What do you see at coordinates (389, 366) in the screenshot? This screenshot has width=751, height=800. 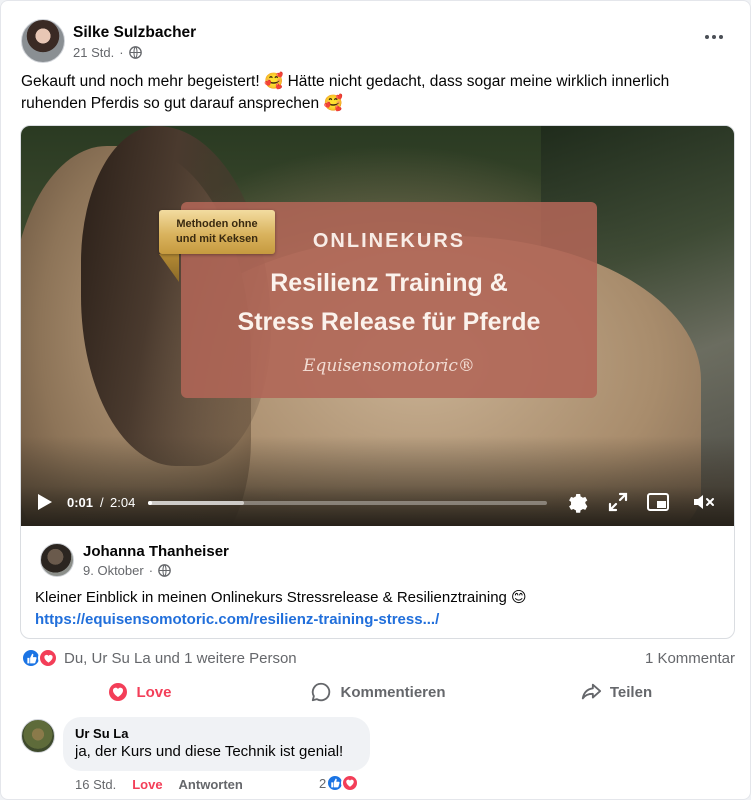 I see `promo-brand-logo: Equisensomotoric®` at bounding box center [389, 366].